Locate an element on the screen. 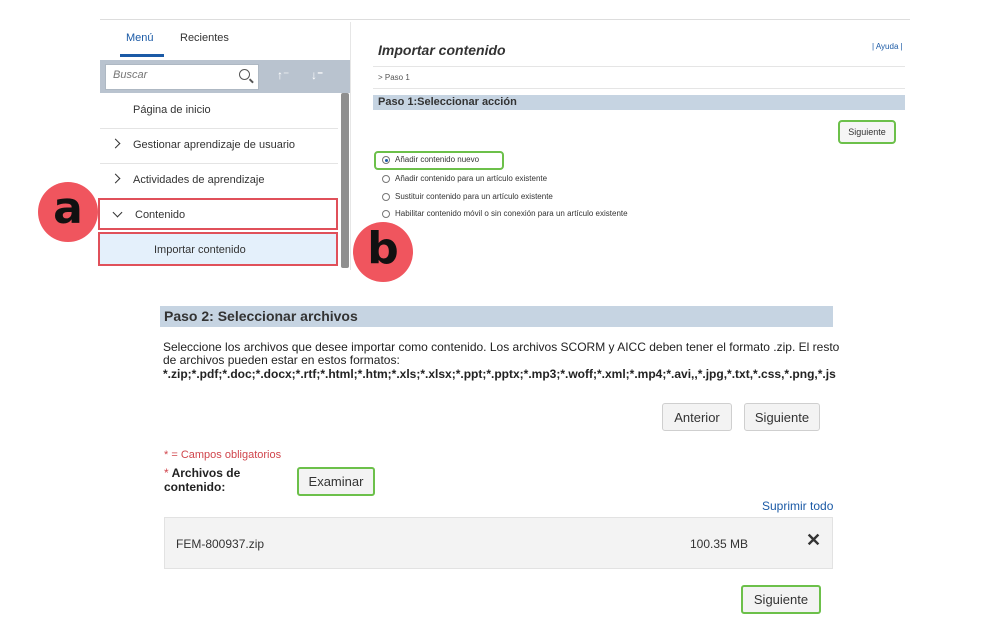  previous-button: Anterior is located at coordinates (697, 417).